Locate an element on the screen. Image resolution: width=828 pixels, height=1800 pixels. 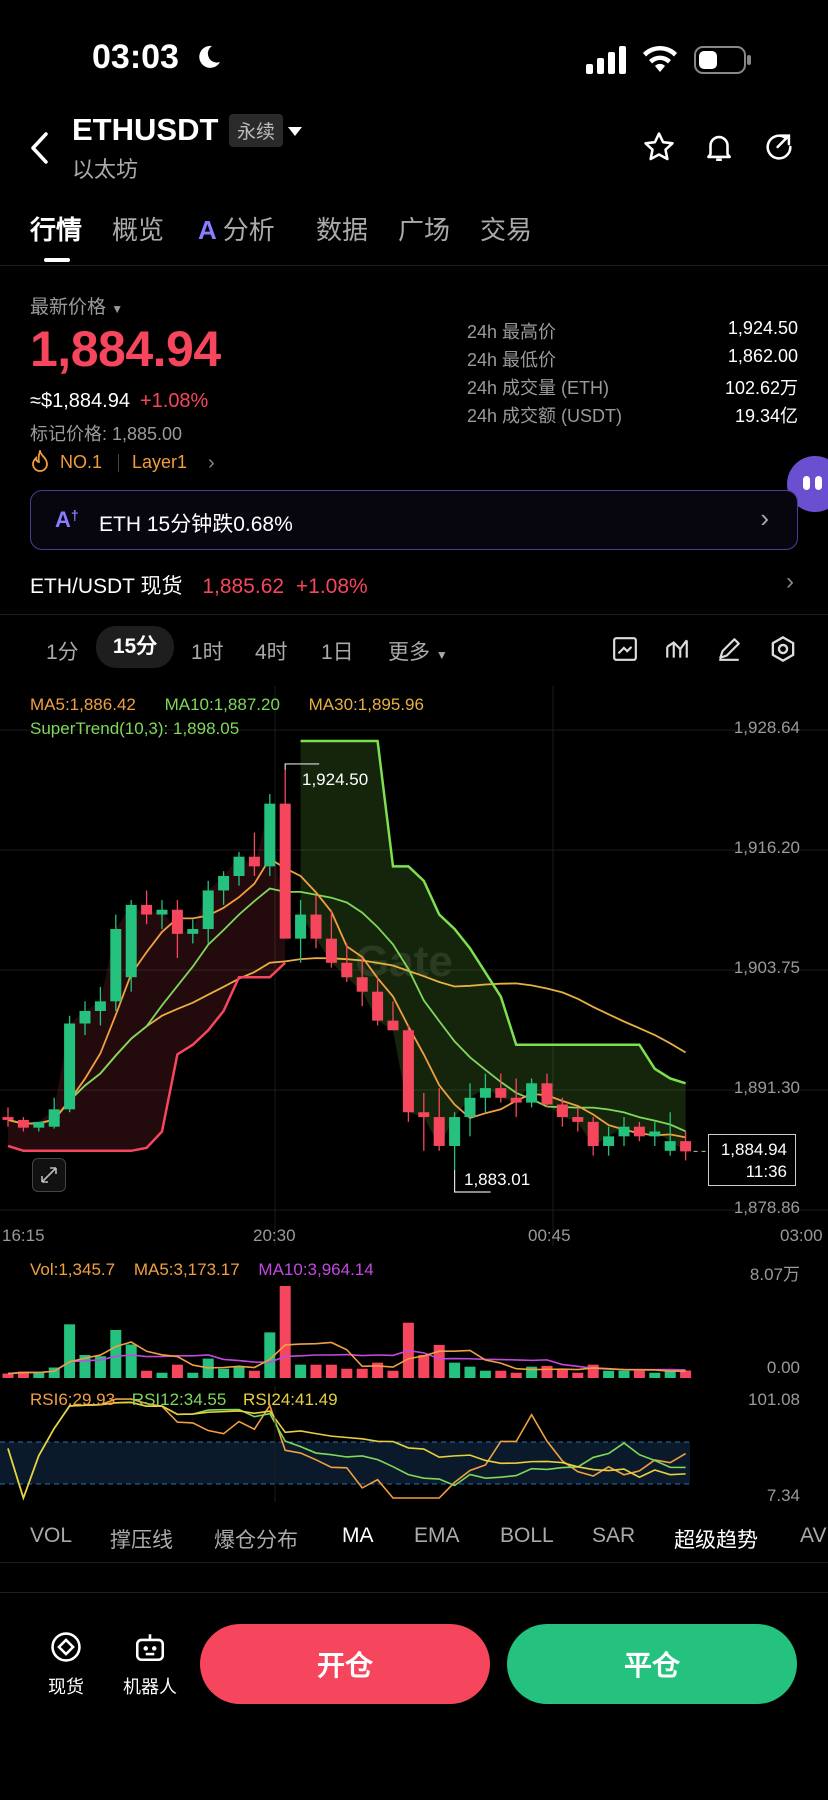
tab-data: 数据 is located at coordinates (342, 228).